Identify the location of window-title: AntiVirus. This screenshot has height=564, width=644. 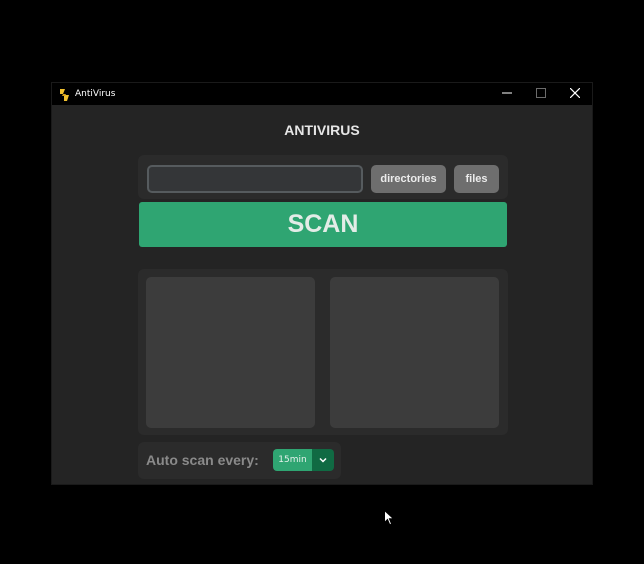
(95, 94).